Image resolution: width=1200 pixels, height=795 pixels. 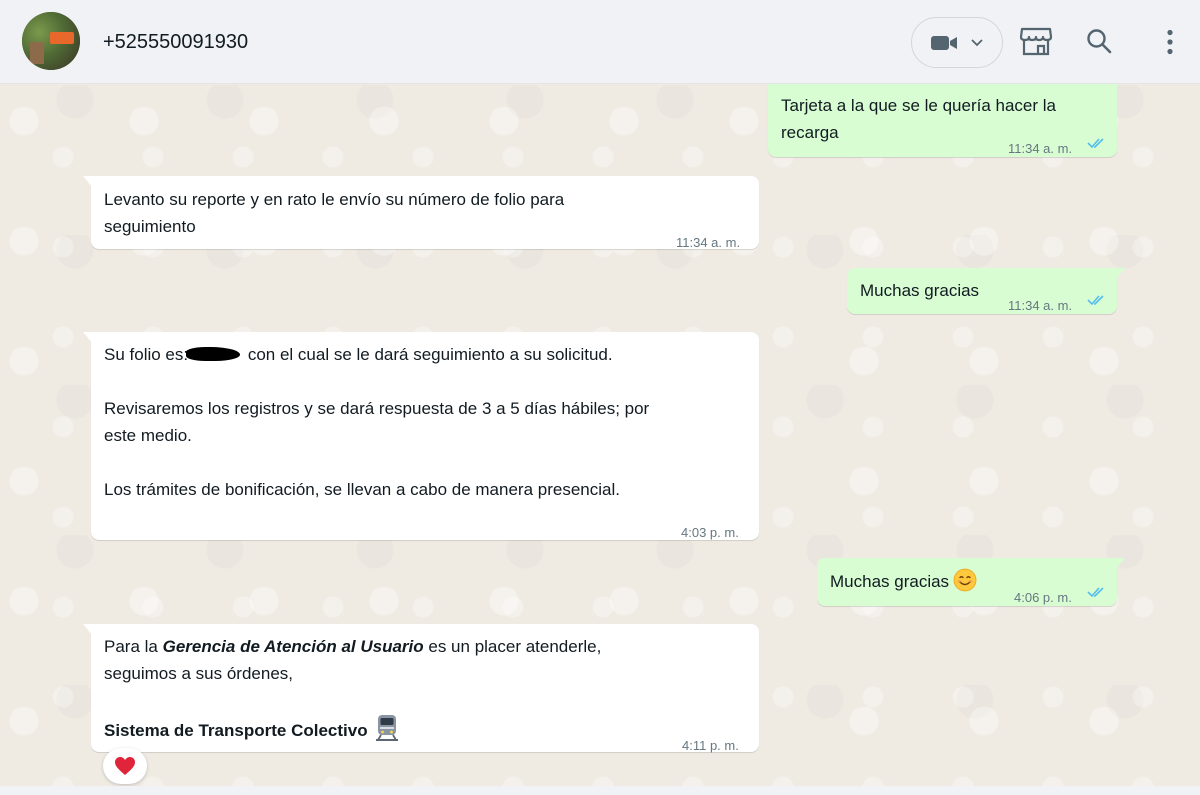 What do you see at coordinates (710, 532) in the screenshot?
I see `message-time: 4:03 p. m.` at bounding box center [710, 532].